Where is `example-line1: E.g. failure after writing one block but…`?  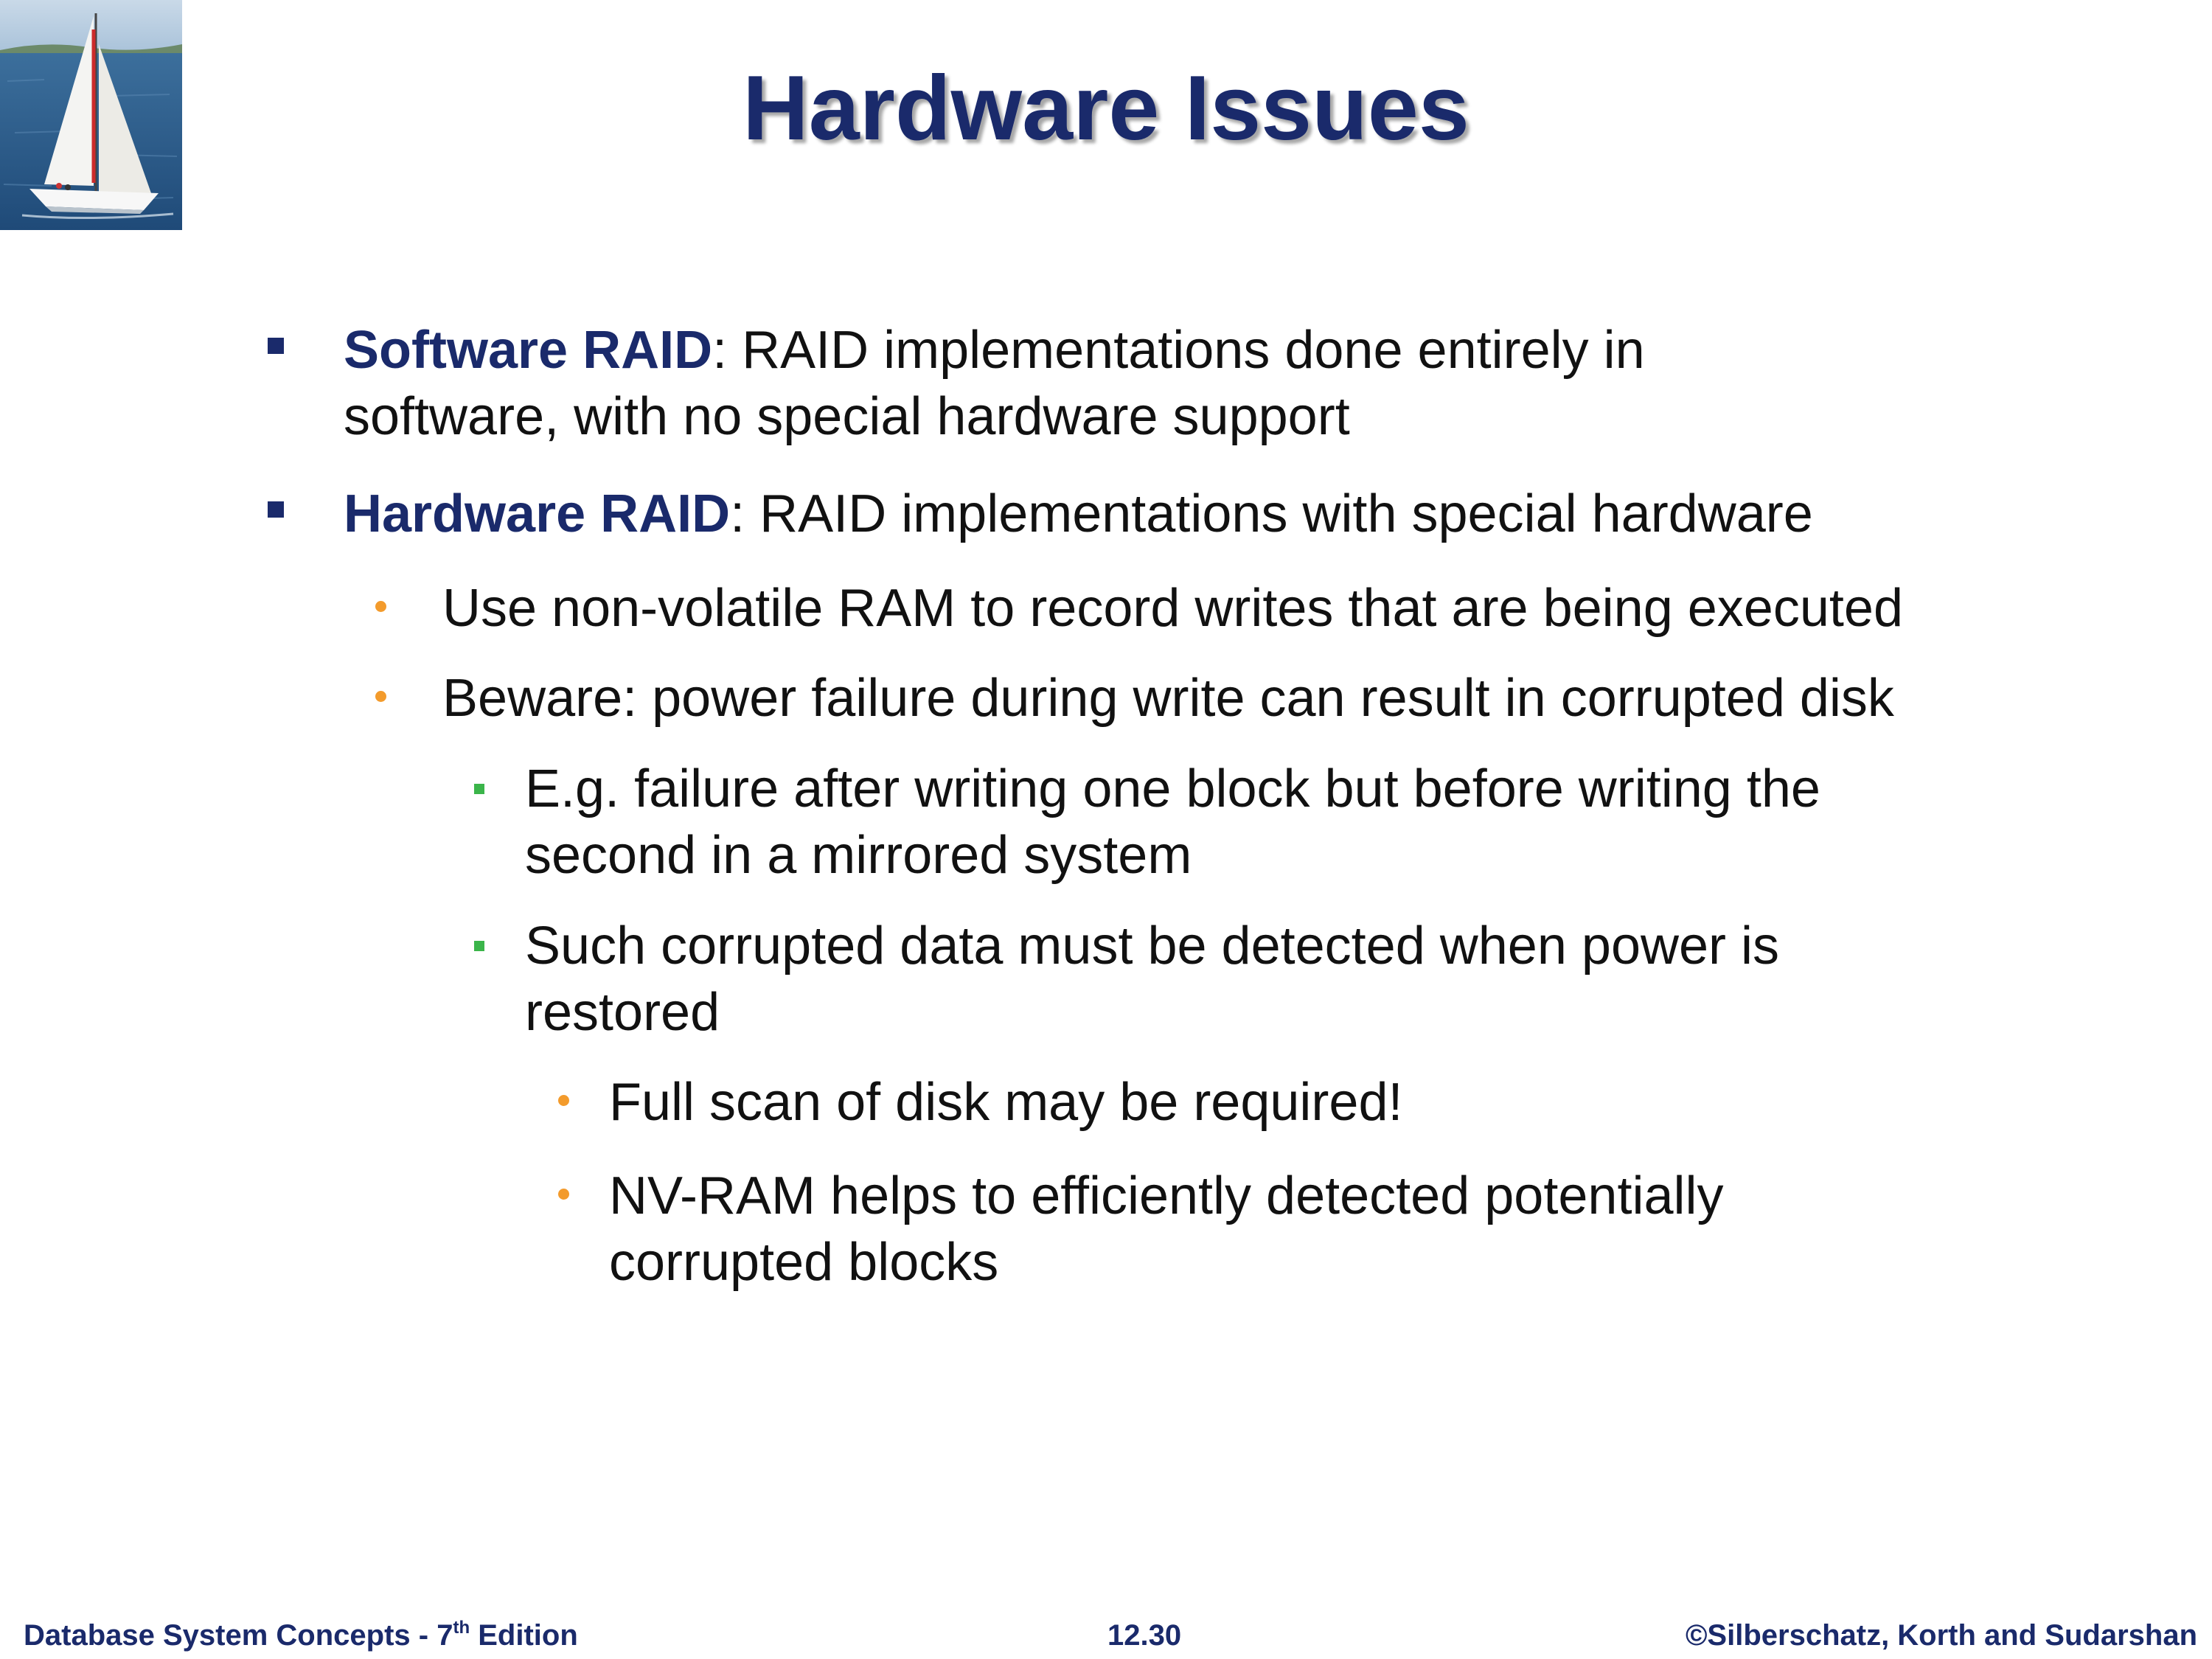
example-line1: E.g. failure after writing one block but… is located at coordinates (1172, 788).